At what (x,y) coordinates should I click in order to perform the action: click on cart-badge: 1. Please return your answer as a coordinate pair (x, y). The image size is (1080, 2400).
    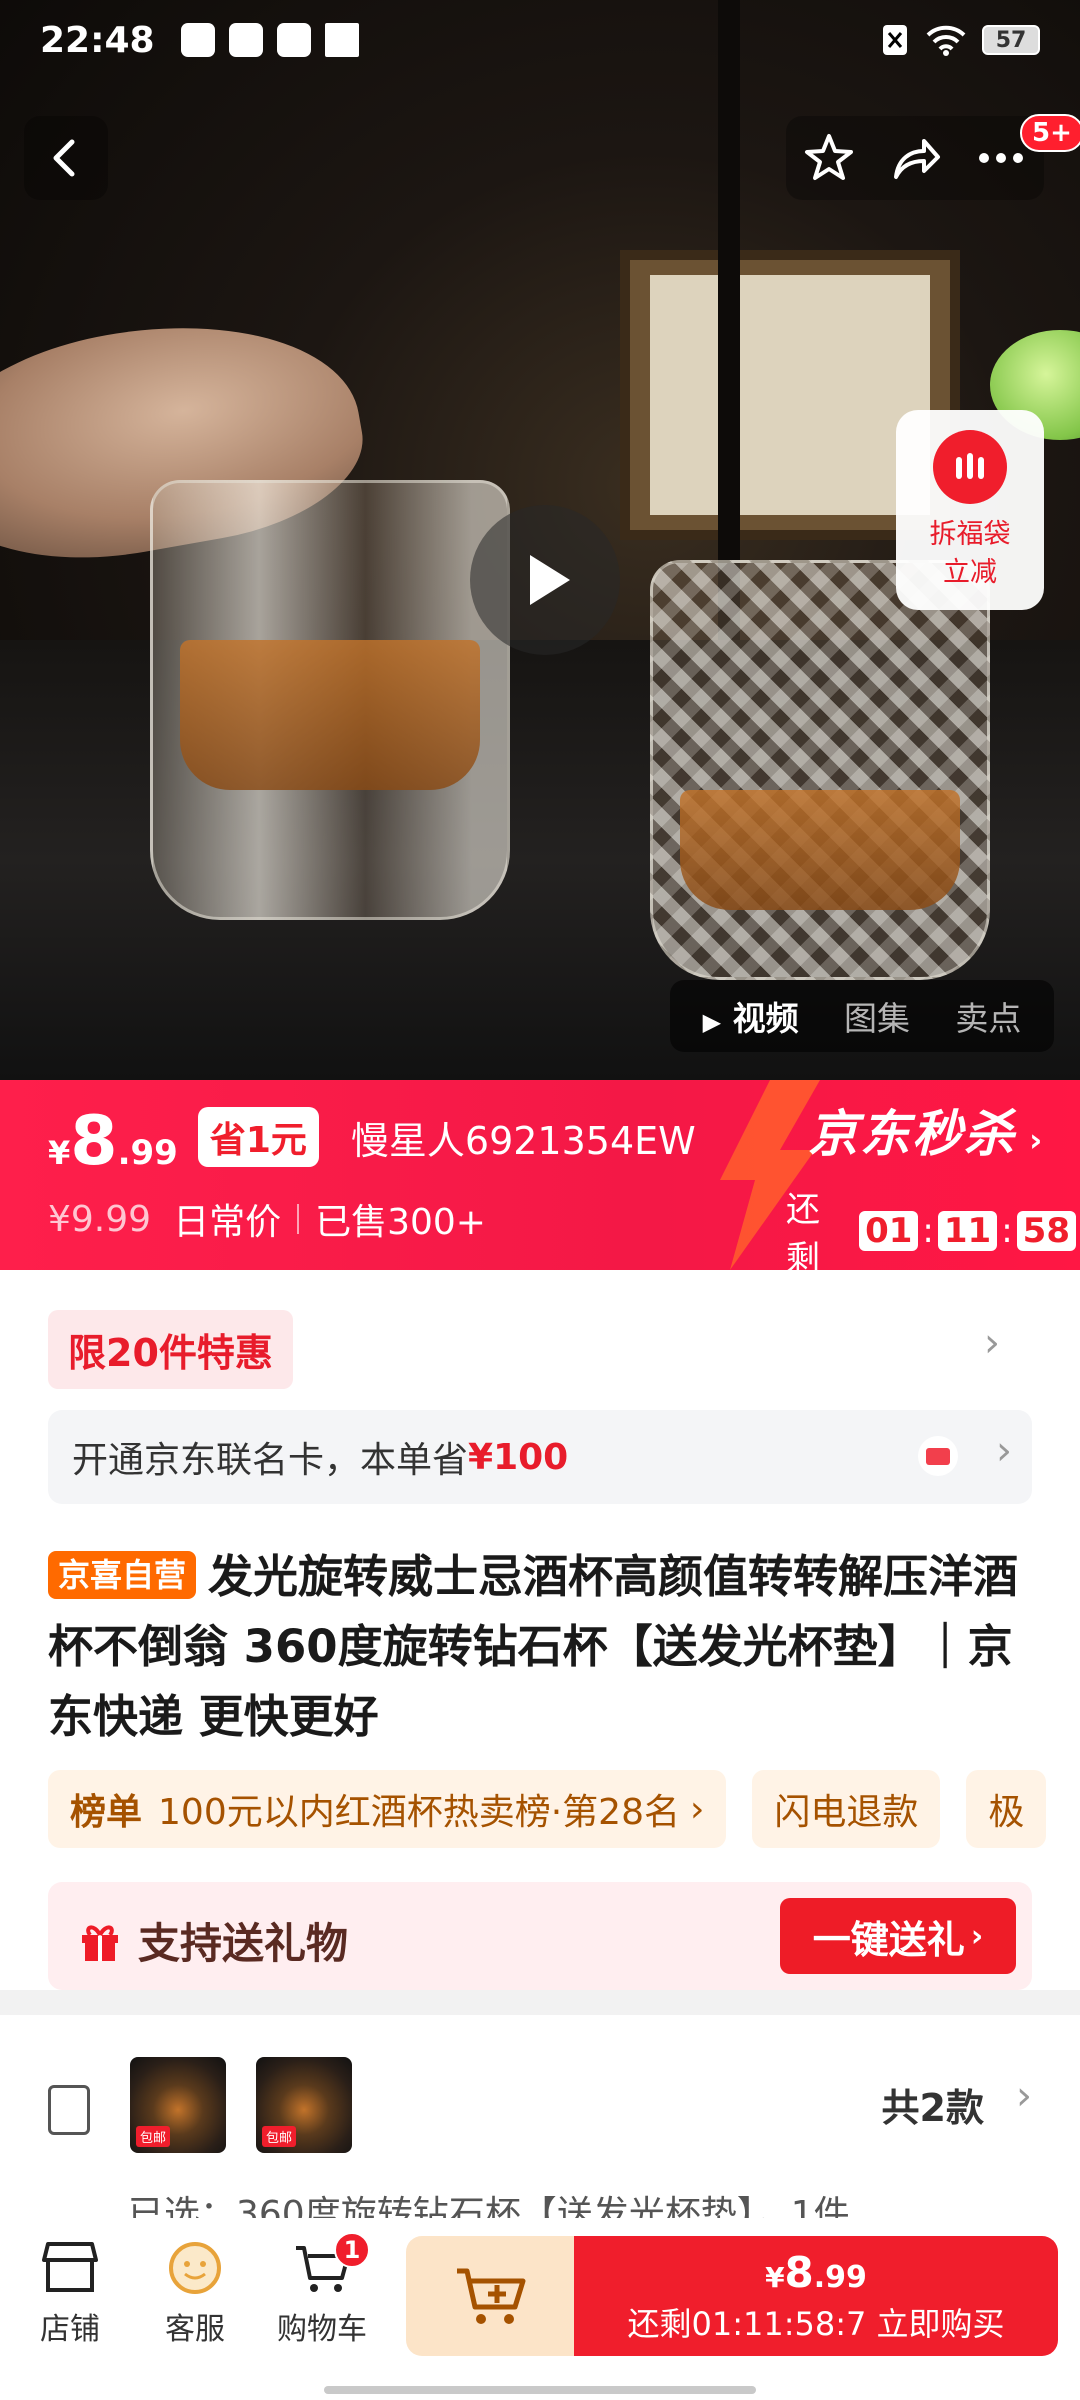
    Looking at the image, I should click on (352, 2250).